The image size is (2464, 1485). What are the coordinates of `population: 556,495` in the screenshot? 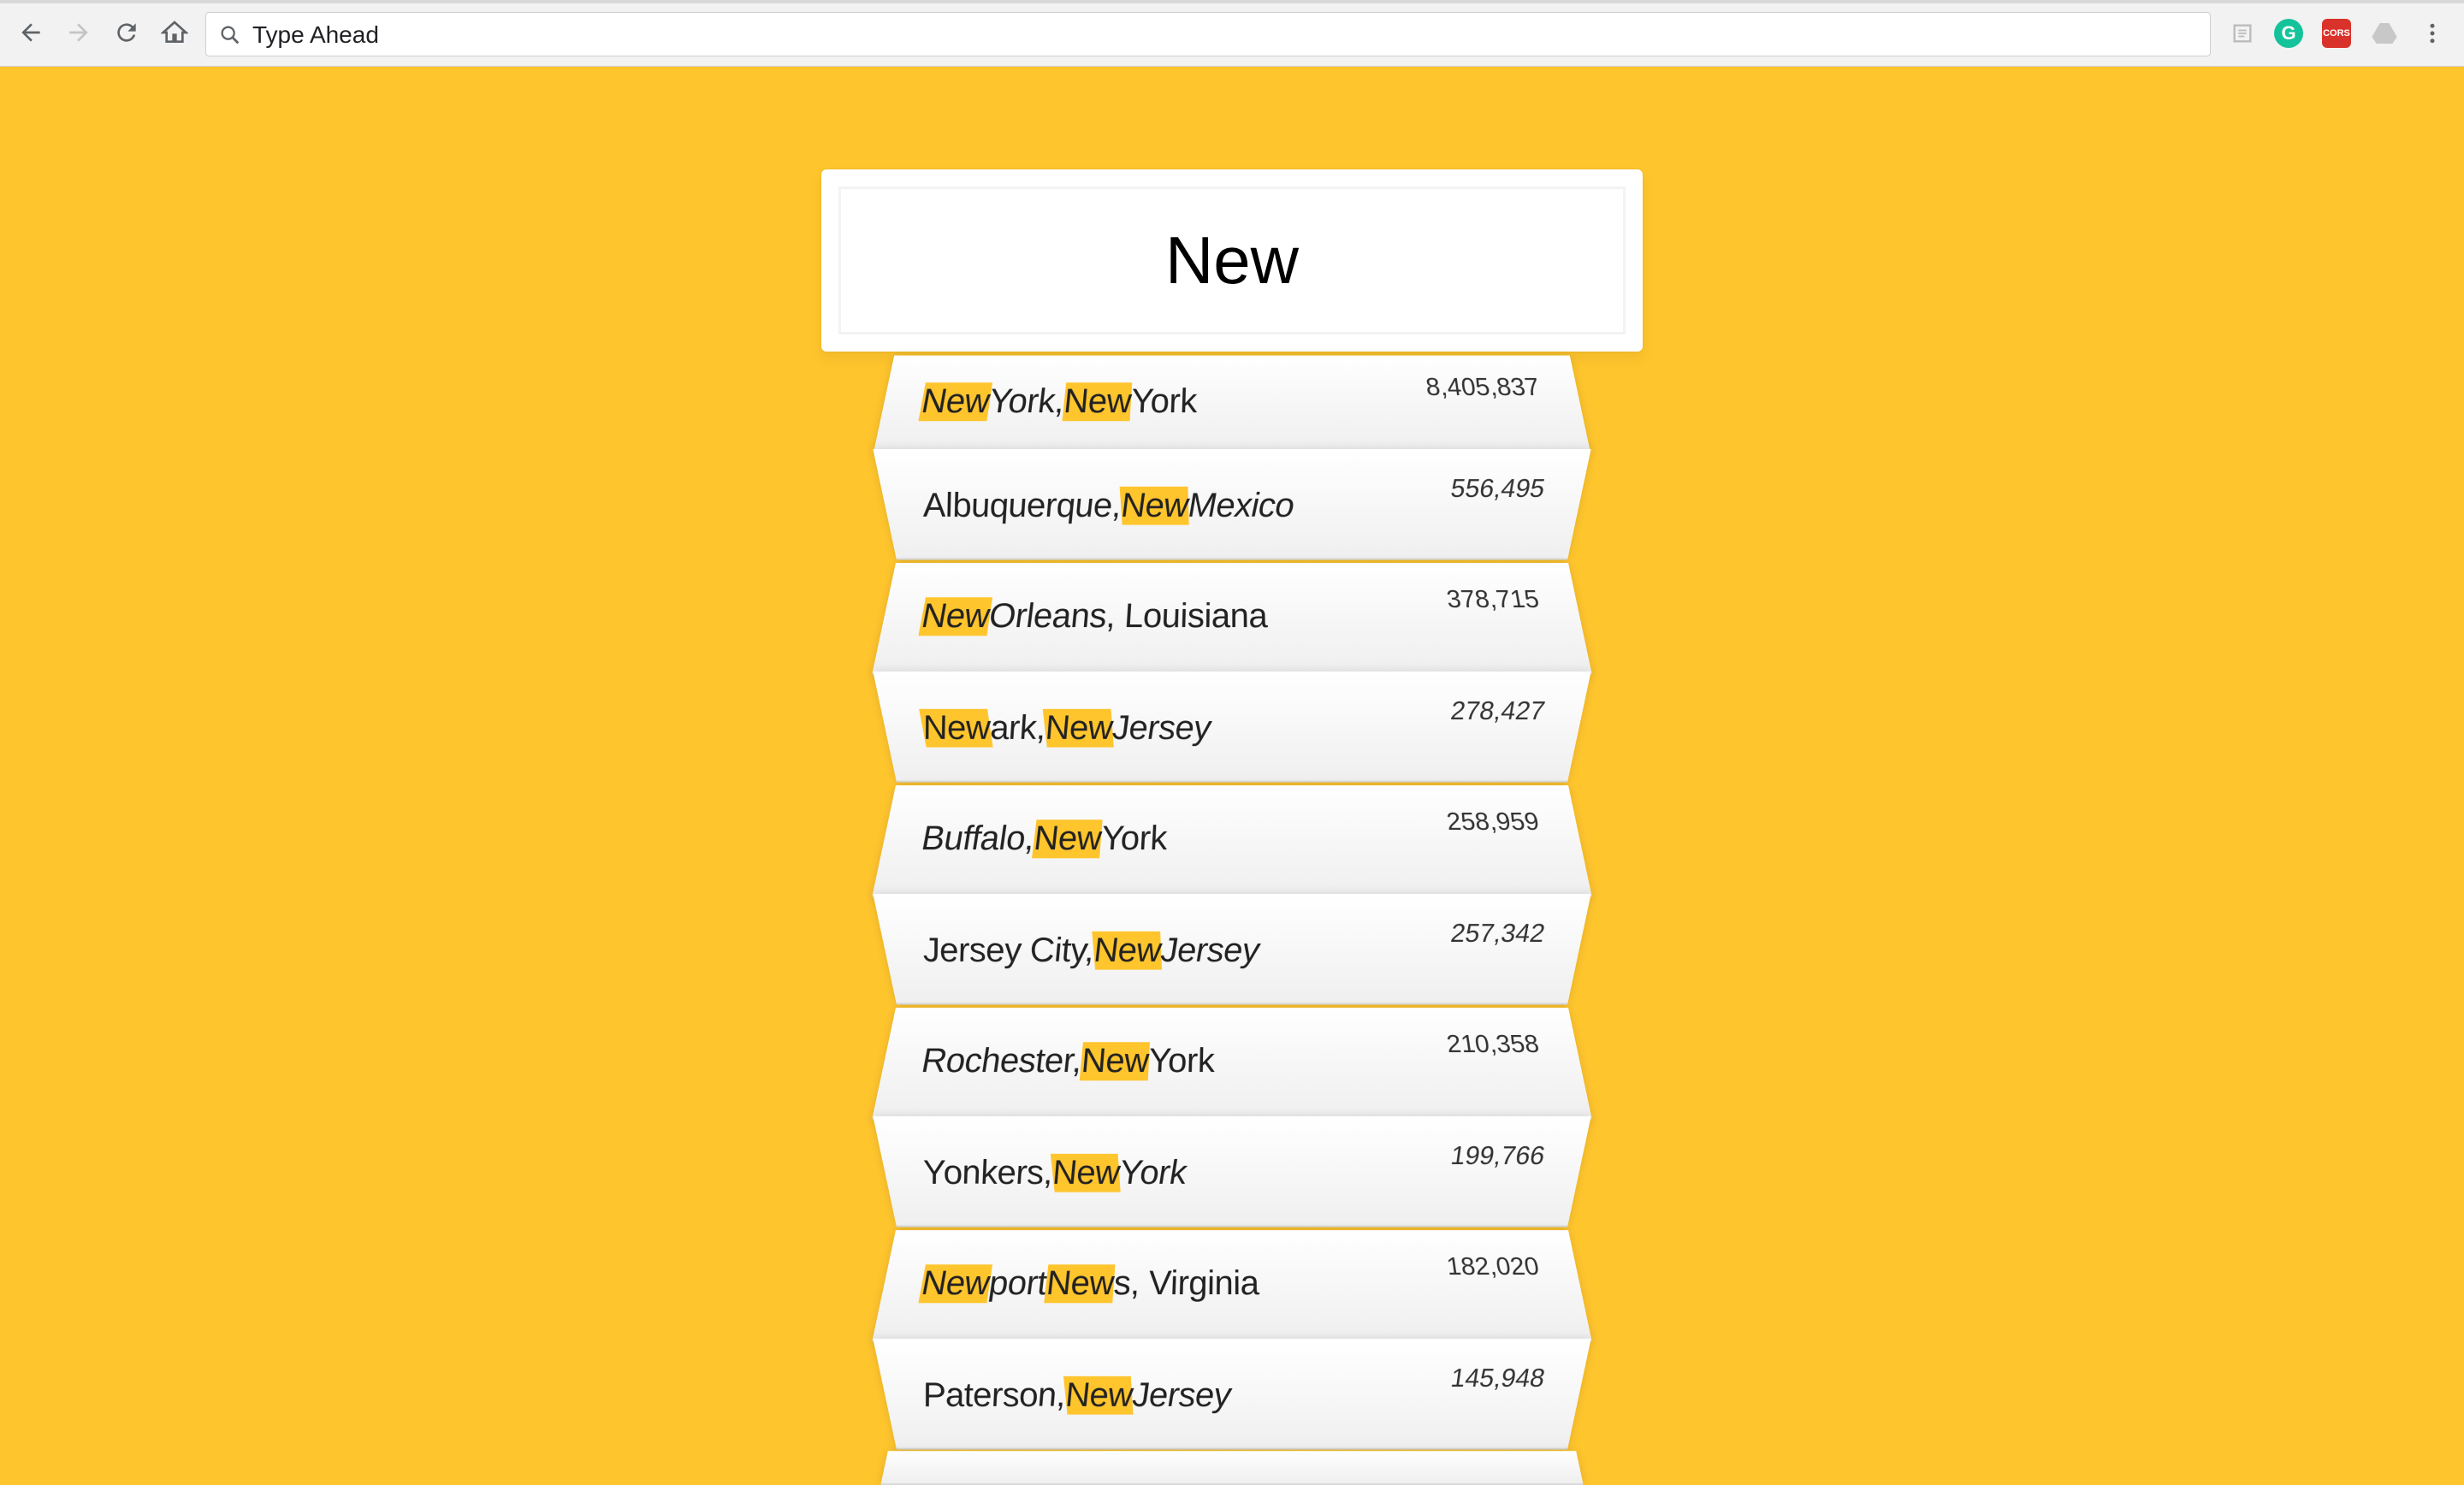 It's located at (1498, 489).